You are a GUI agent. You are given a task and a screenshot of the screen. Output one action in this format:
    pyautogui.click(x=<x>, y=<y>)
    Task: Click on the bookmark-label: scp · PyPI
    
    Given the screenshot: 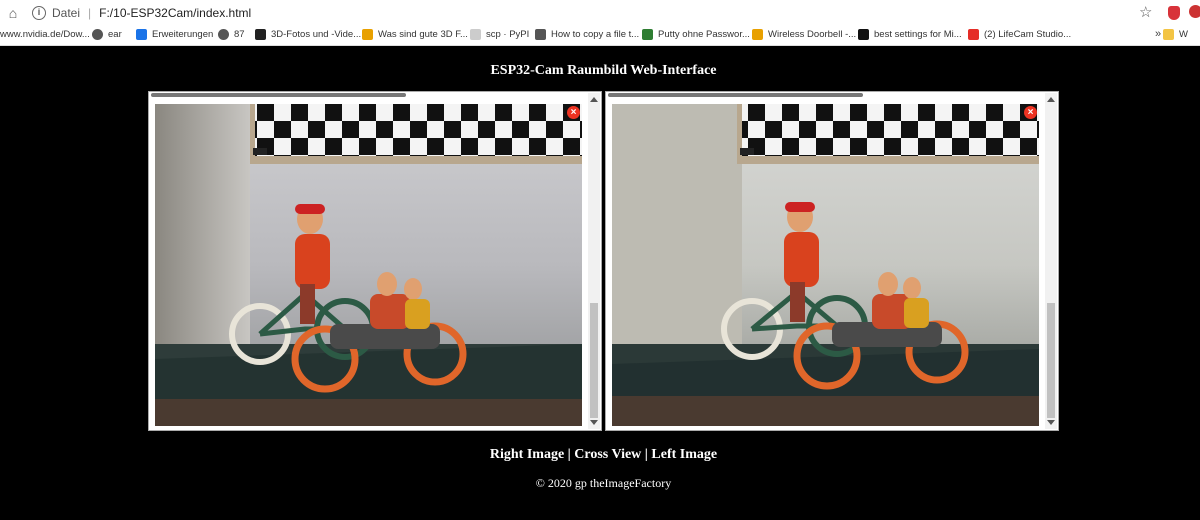 What is the action you would take?
    pyautogui.click(x=508, y=34)
    